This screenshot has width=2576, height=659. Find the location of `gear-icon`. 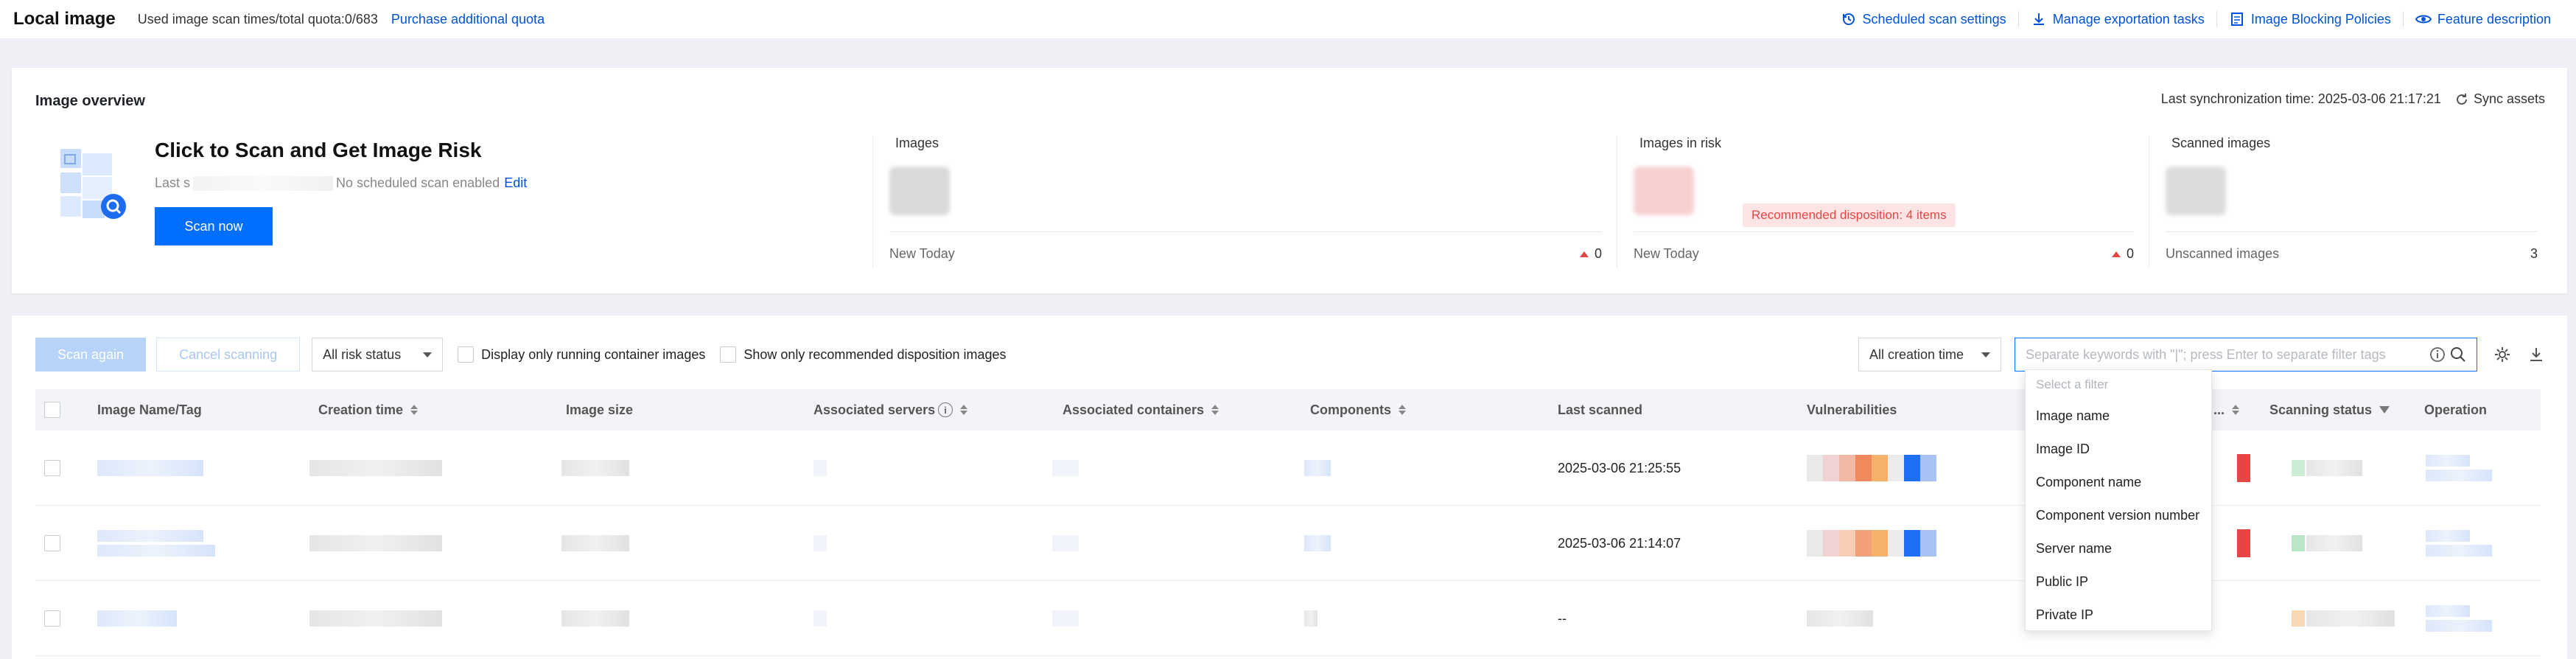

gear-icon is located at coordinates (2502, 355).